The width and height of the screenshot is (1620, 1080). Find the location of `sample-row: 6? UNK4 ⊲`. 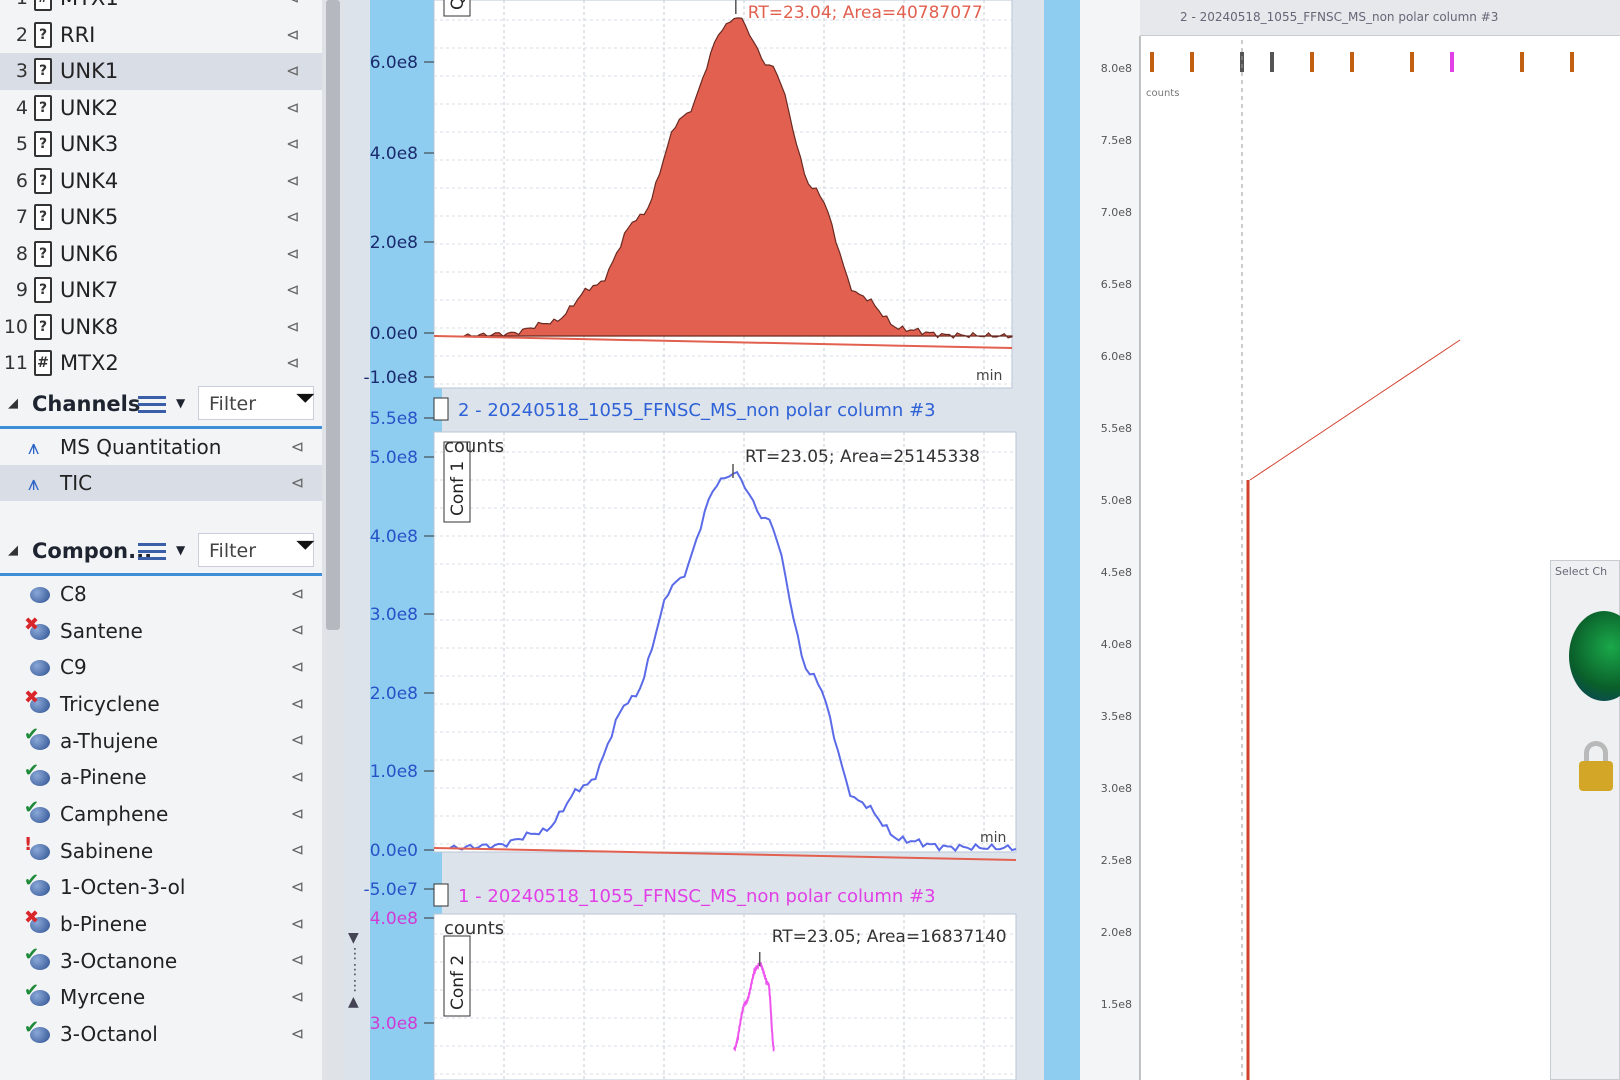

sample-row: 6? UNK4 ⊲ is located at coordinates (161, 181).